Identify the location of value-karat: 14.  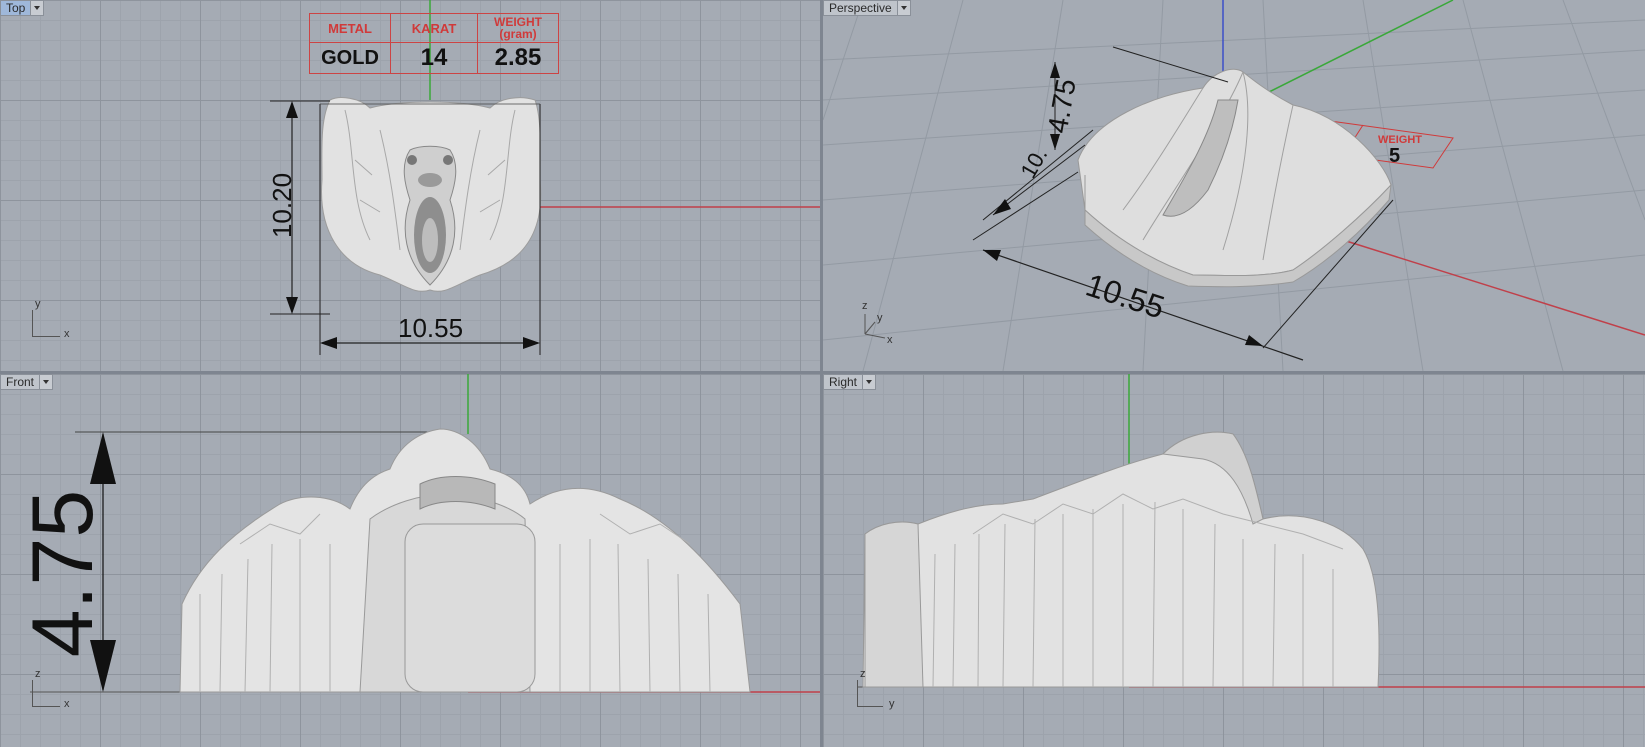
(434, 58).